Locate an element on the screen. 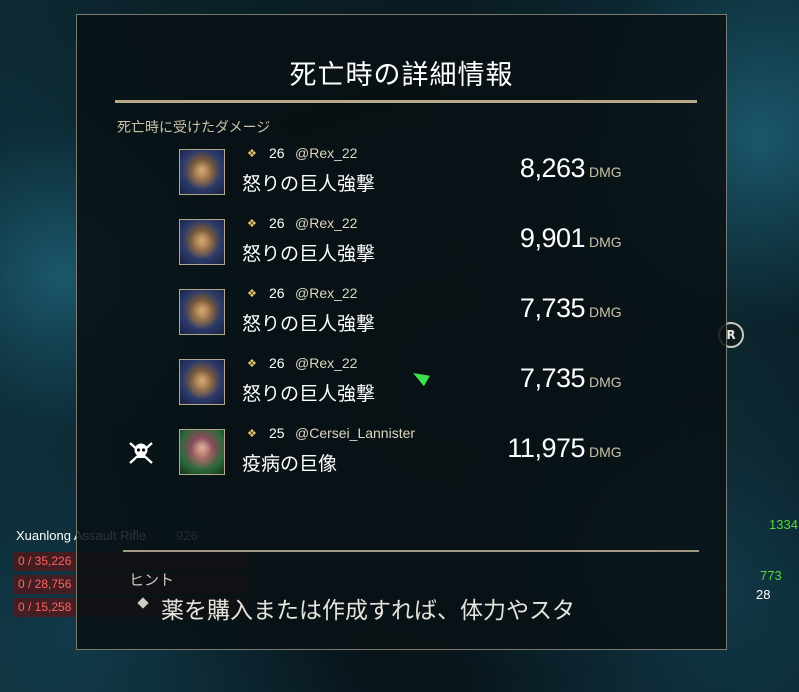  hint-text: 薬を購入または作成すれば、体力やスタ is located at coordinates (368, 611).